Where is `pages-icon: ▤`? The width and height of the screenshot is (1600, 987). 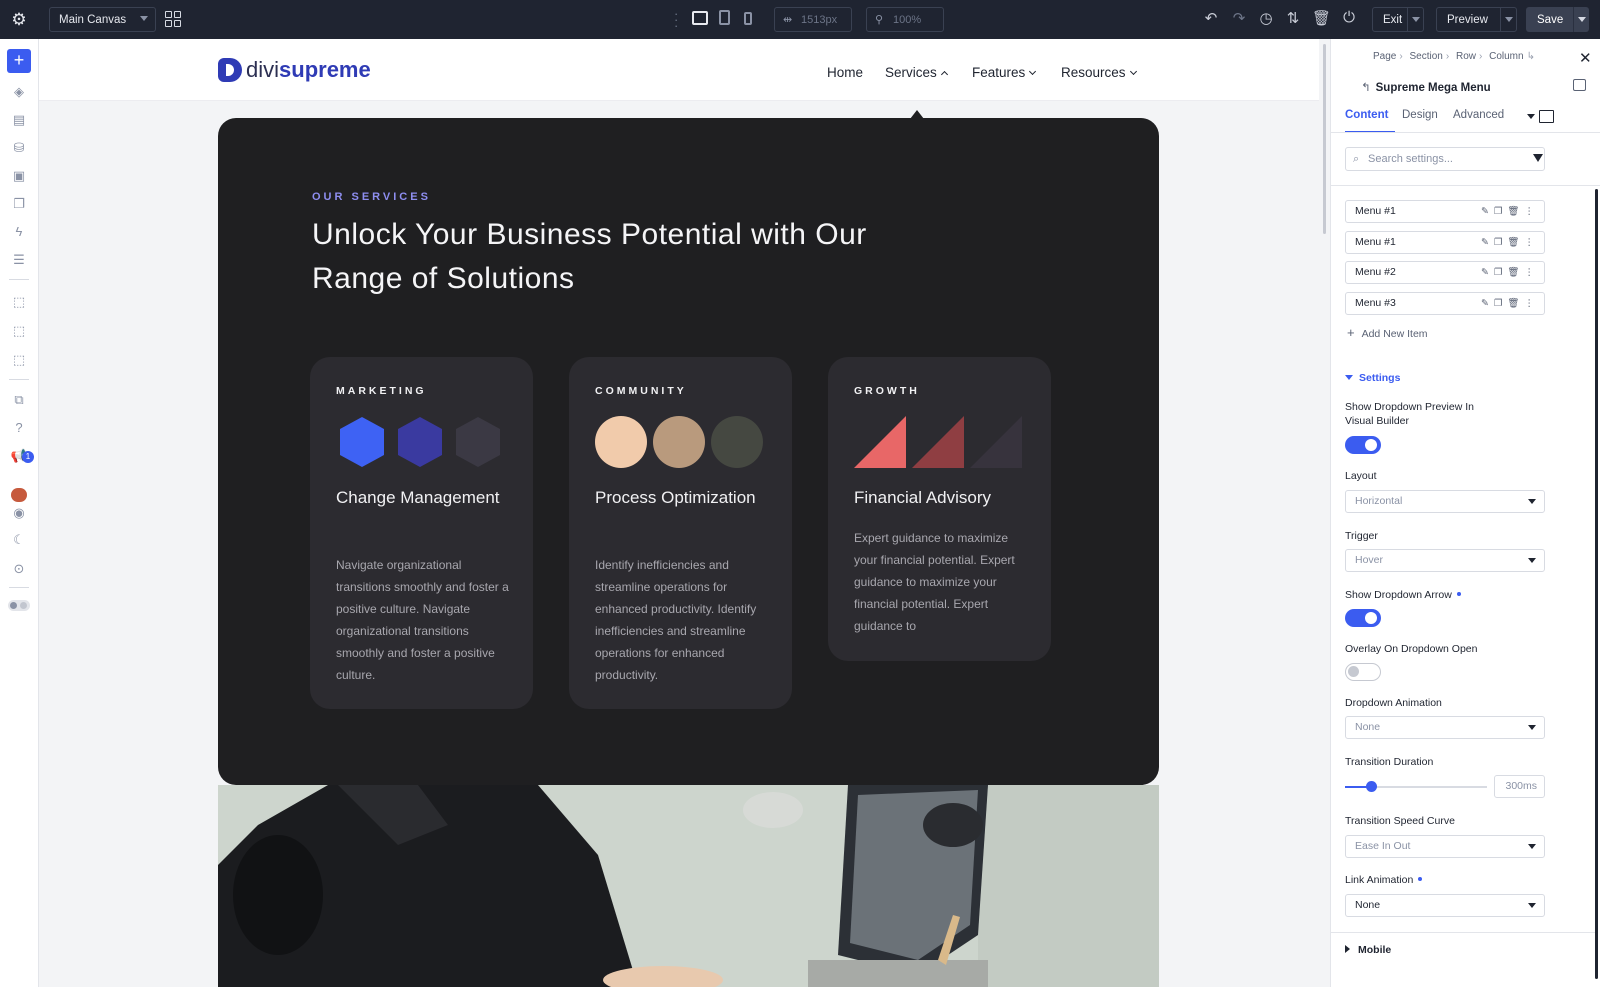
pages-icon: ▤ is located at coordinates (19, 120).